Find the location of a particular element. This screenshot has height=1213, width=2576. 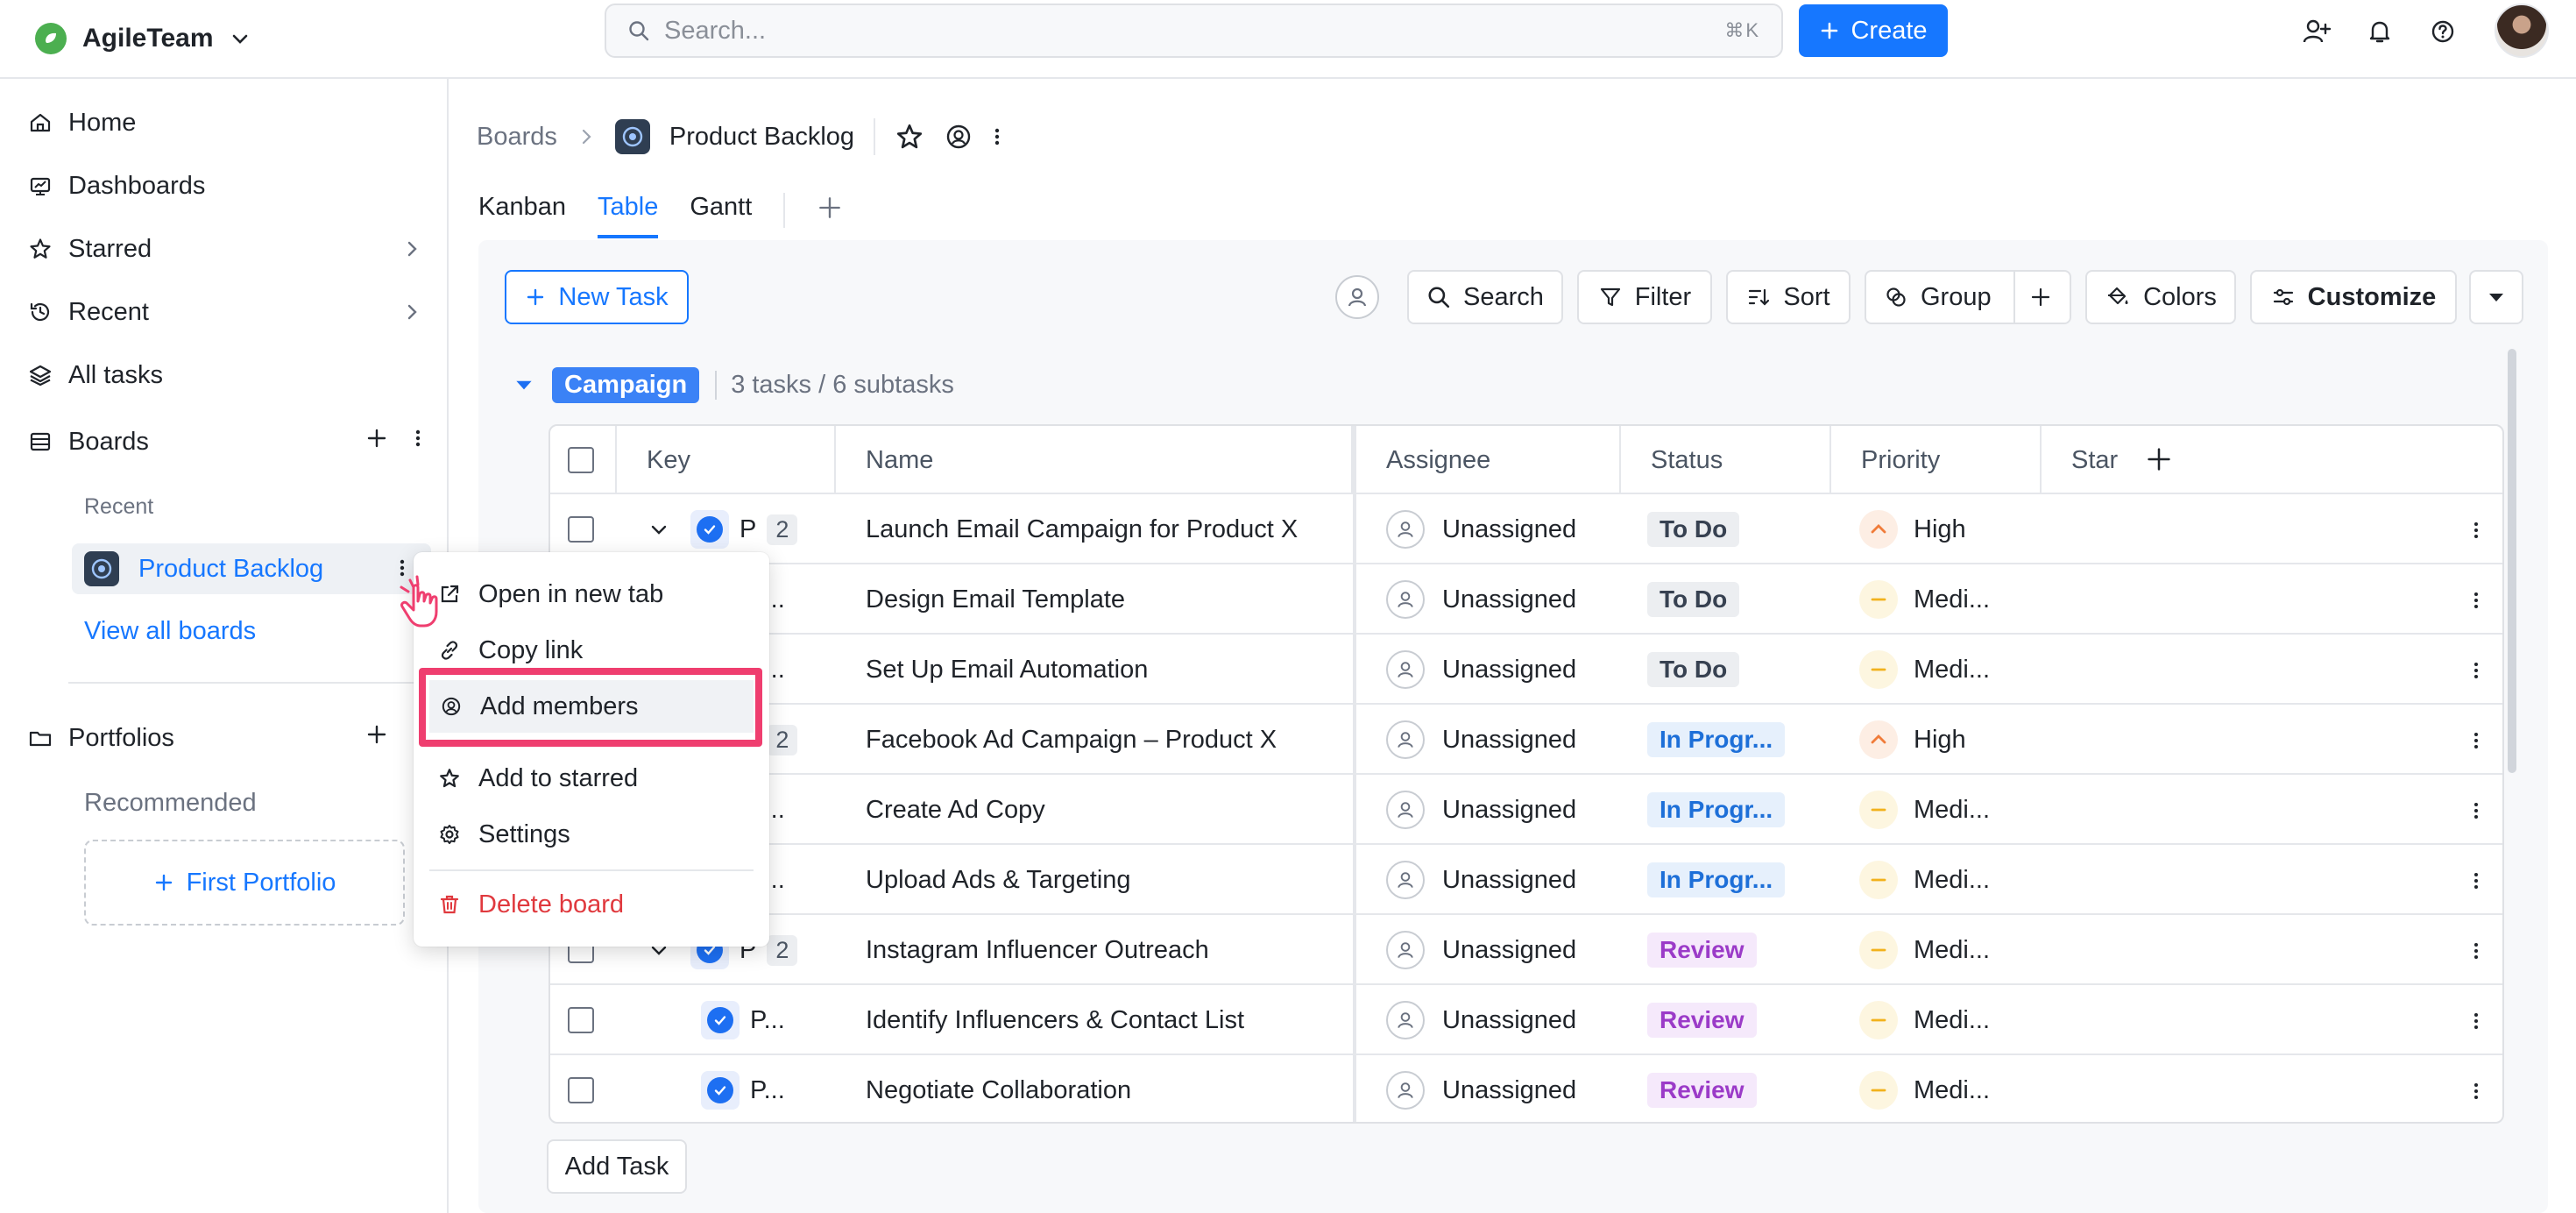

sidebar-item-home: Home is located at coordinates (225, 122).